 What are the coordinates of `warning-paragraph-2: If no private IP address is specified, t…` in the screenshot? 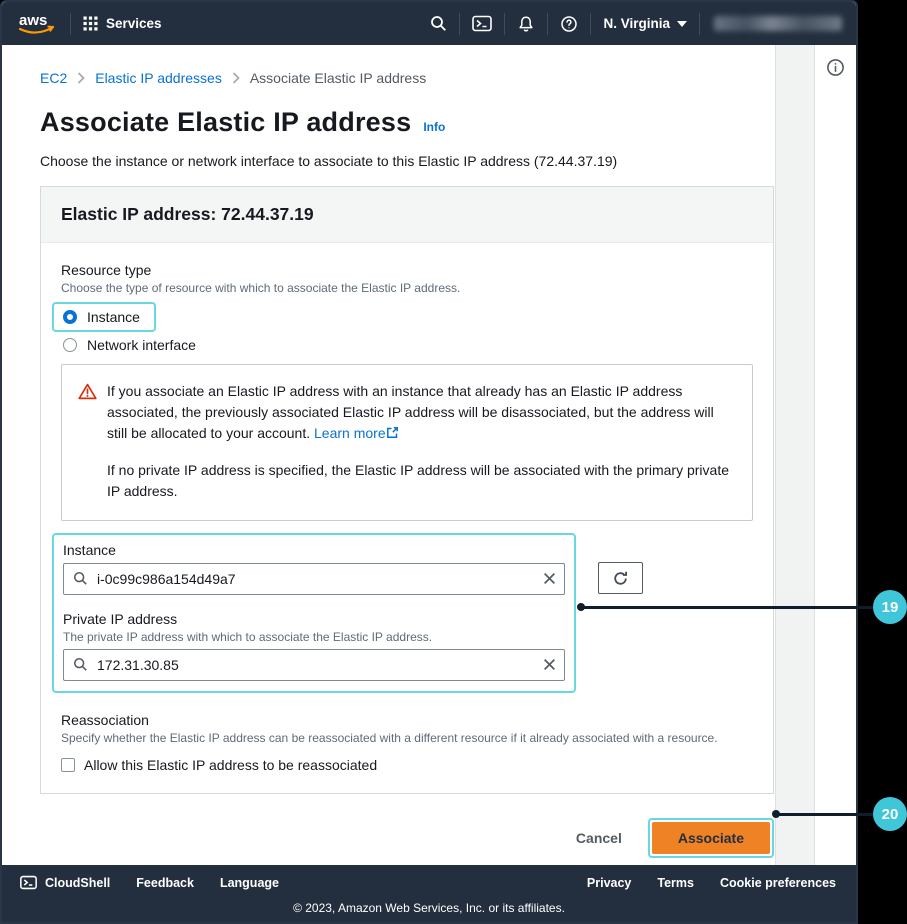 It's located at (418, 480).